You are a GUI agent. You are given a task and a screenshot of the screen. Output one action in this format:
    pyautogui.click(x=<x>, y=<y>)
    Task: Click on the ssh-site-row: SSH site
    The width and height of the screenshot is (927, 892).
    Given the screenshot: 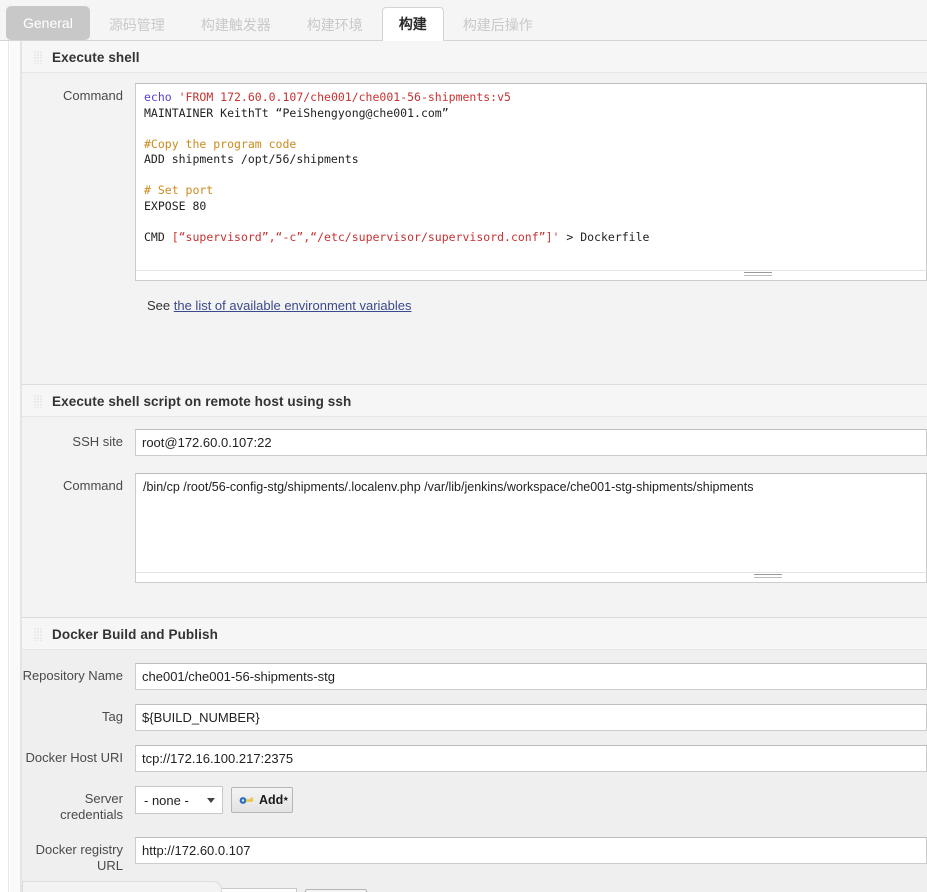 What is the action you would take?
    pyautogui.click(x=474, y=440)
    